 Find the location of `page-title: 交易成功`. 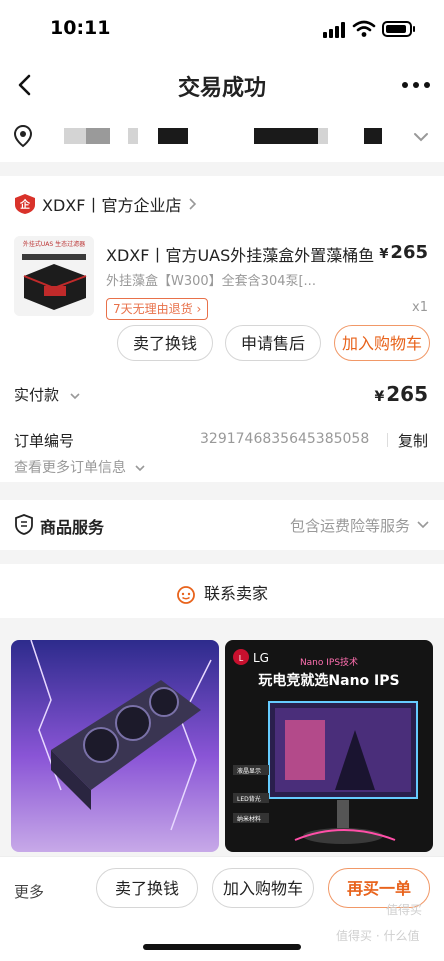

page-title: 交易成功 is located at coordinates (221, 88).